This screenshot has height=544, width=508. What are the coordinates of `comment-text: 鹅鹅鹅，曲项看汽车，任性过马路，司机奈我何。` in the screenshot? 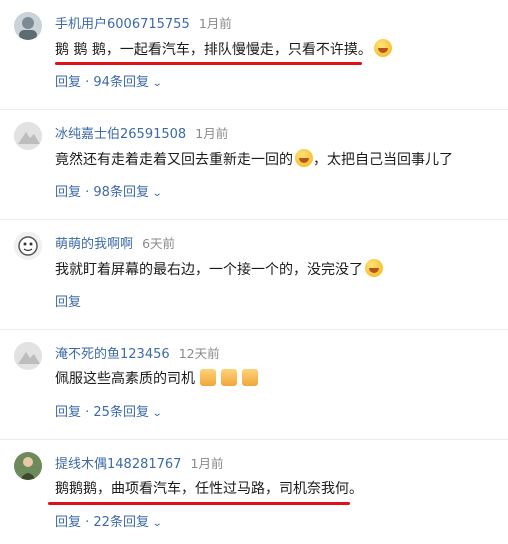 It's located at (271, 489).